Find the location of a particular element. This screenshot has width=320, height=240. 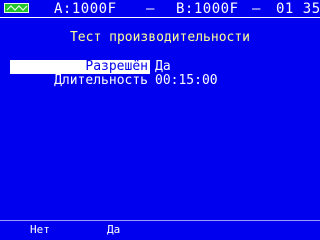

param-row-duration: Длительность 00:15:00 is located at coordinates (160, 81).